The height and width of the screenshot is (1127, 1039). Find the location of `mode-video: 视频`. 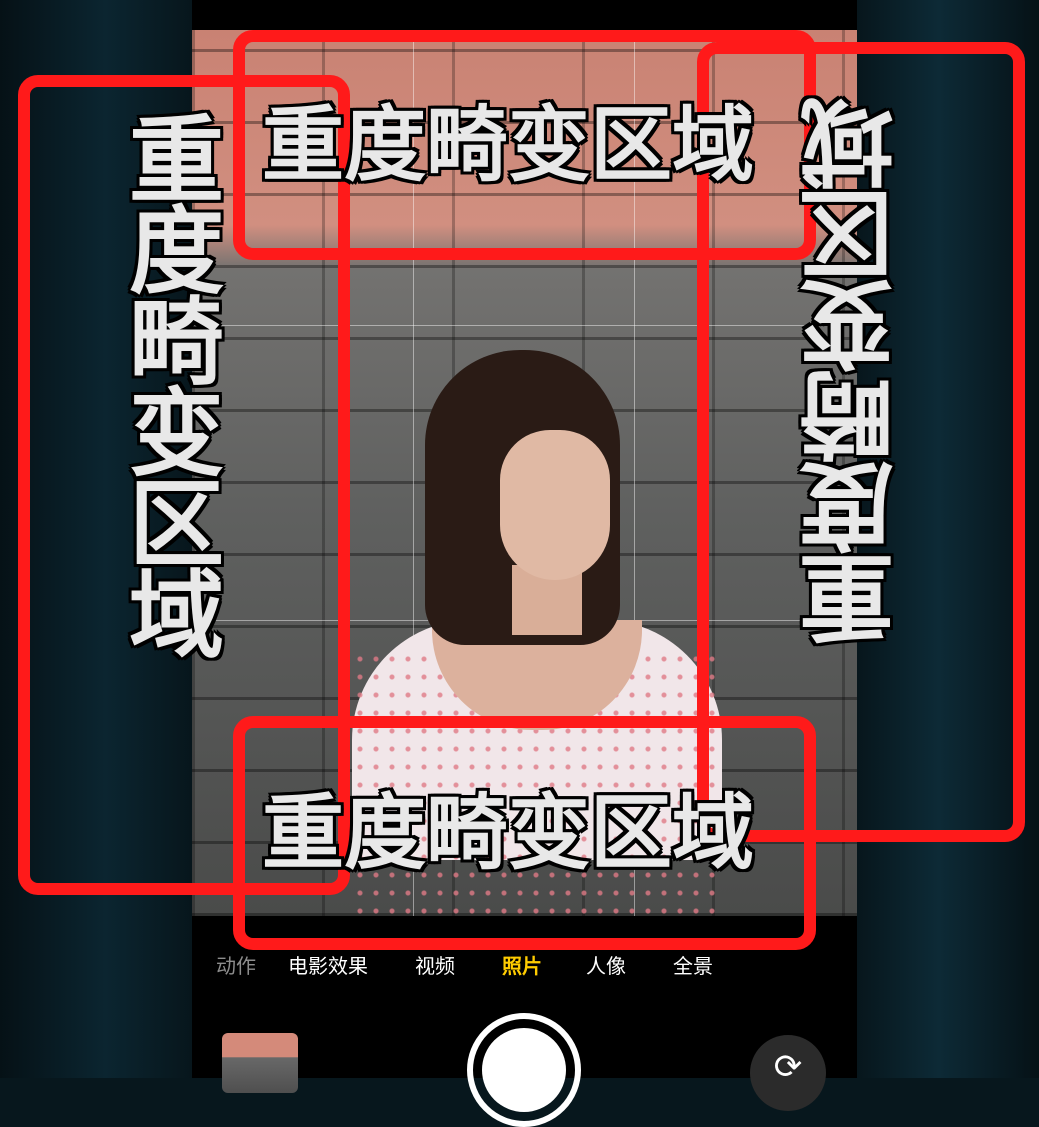

mode-video: 视频 is located at coordinates (435, 964).